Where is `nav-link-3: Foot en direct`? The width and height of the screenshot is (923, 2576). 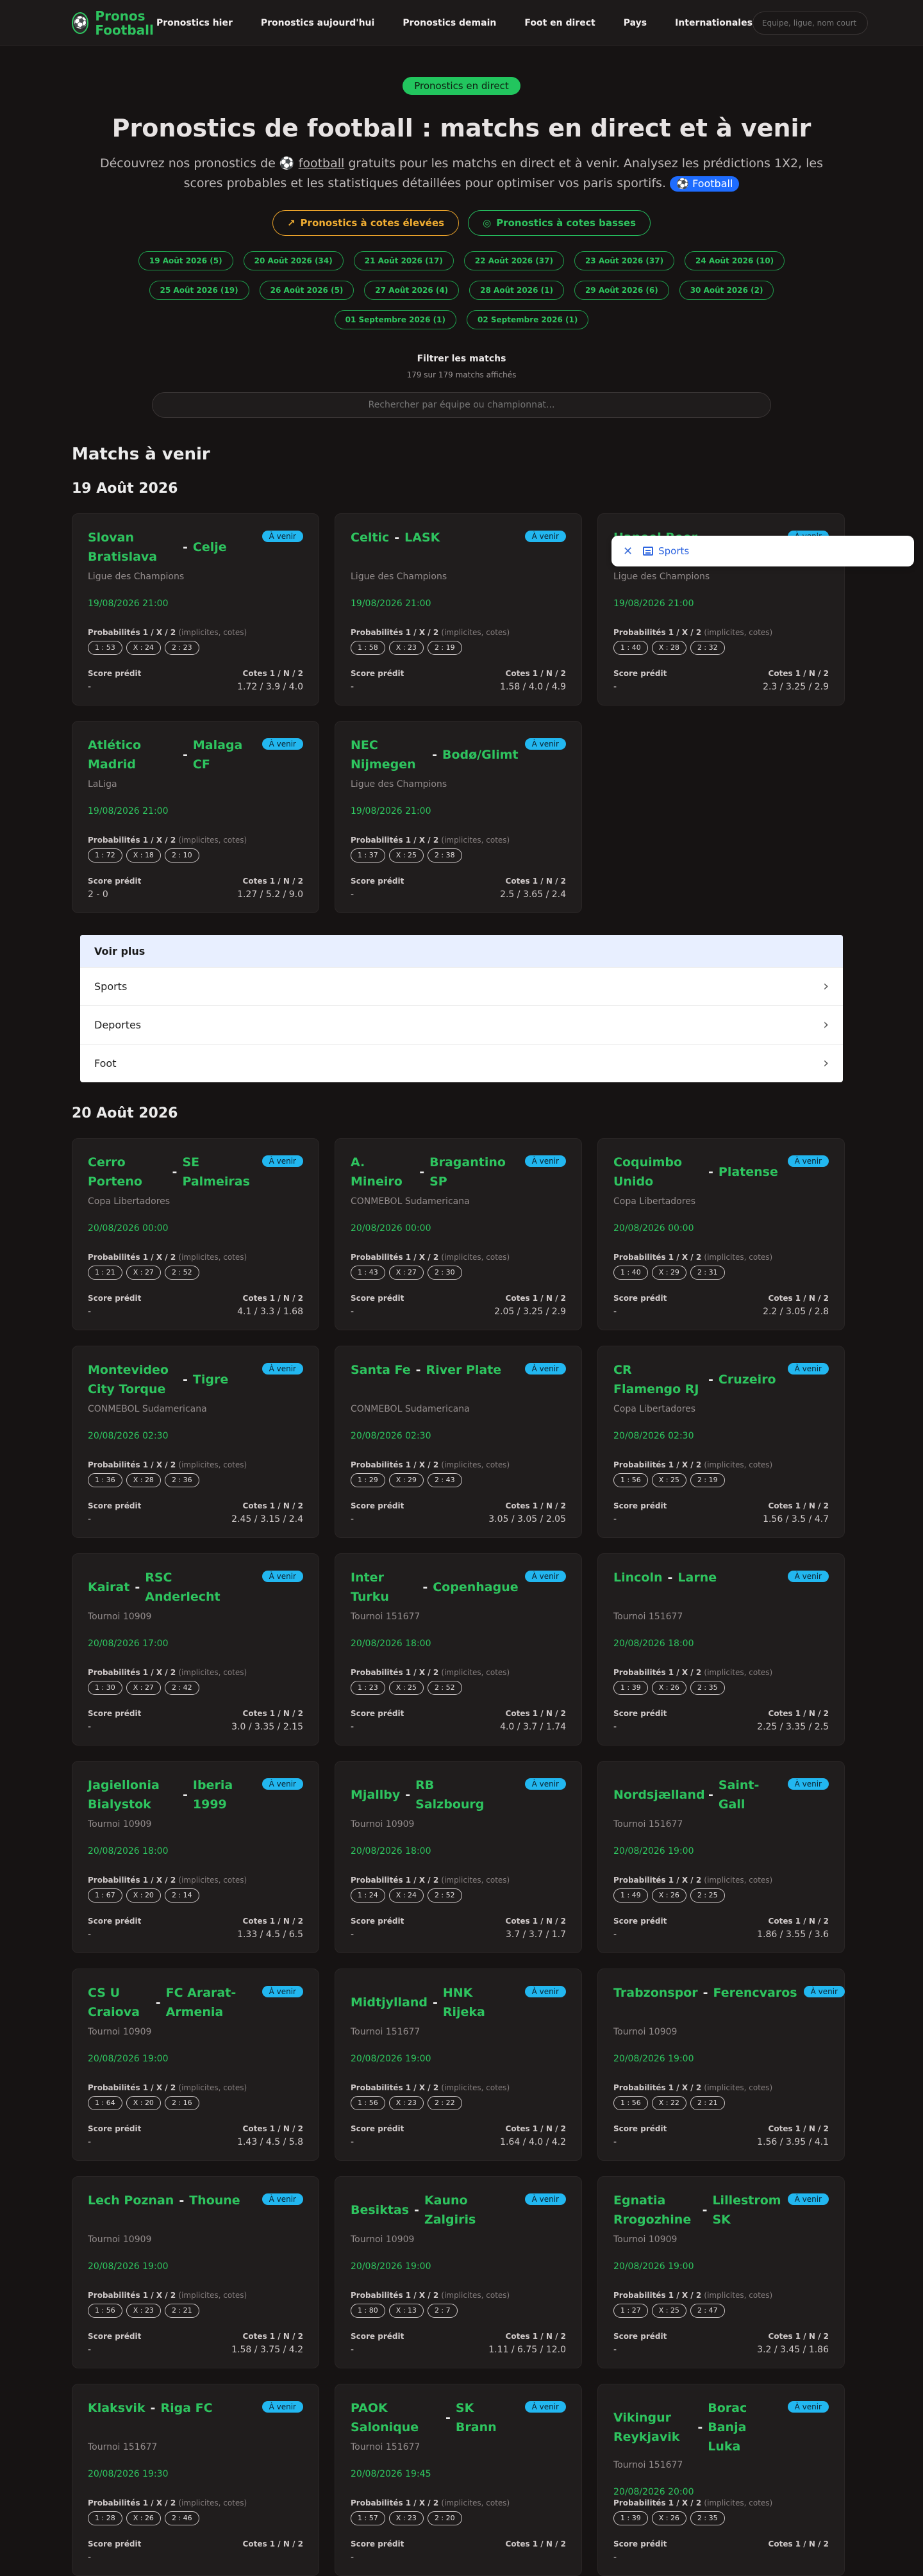 nav-link-3: Foot en direct is located at coordinates (559, 23).